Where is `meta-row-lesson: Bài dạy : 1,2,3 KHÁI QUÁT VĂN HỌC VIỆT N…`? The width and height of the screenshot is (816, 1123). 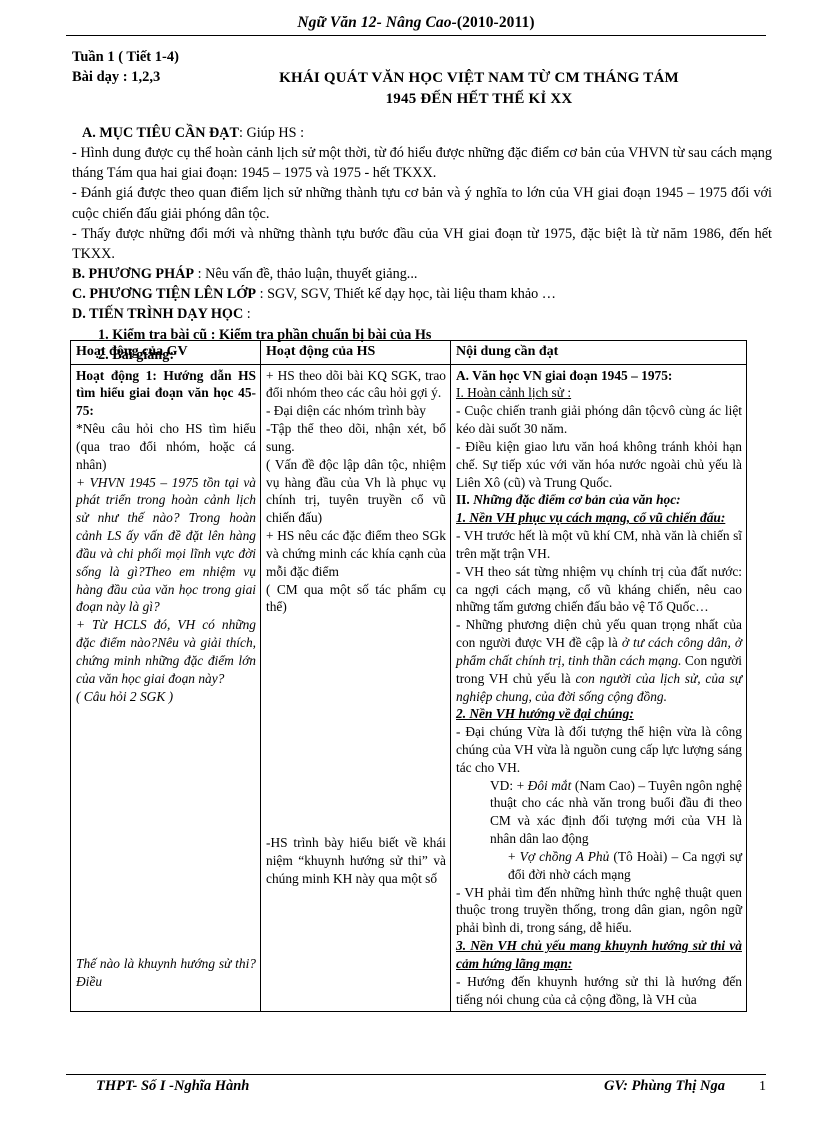 meta-row-lesson: Bài dạy : 1,2,3 KHÁI QUÁT VĂN HỌC VIỆT N… is located at coordinates (419, 88).